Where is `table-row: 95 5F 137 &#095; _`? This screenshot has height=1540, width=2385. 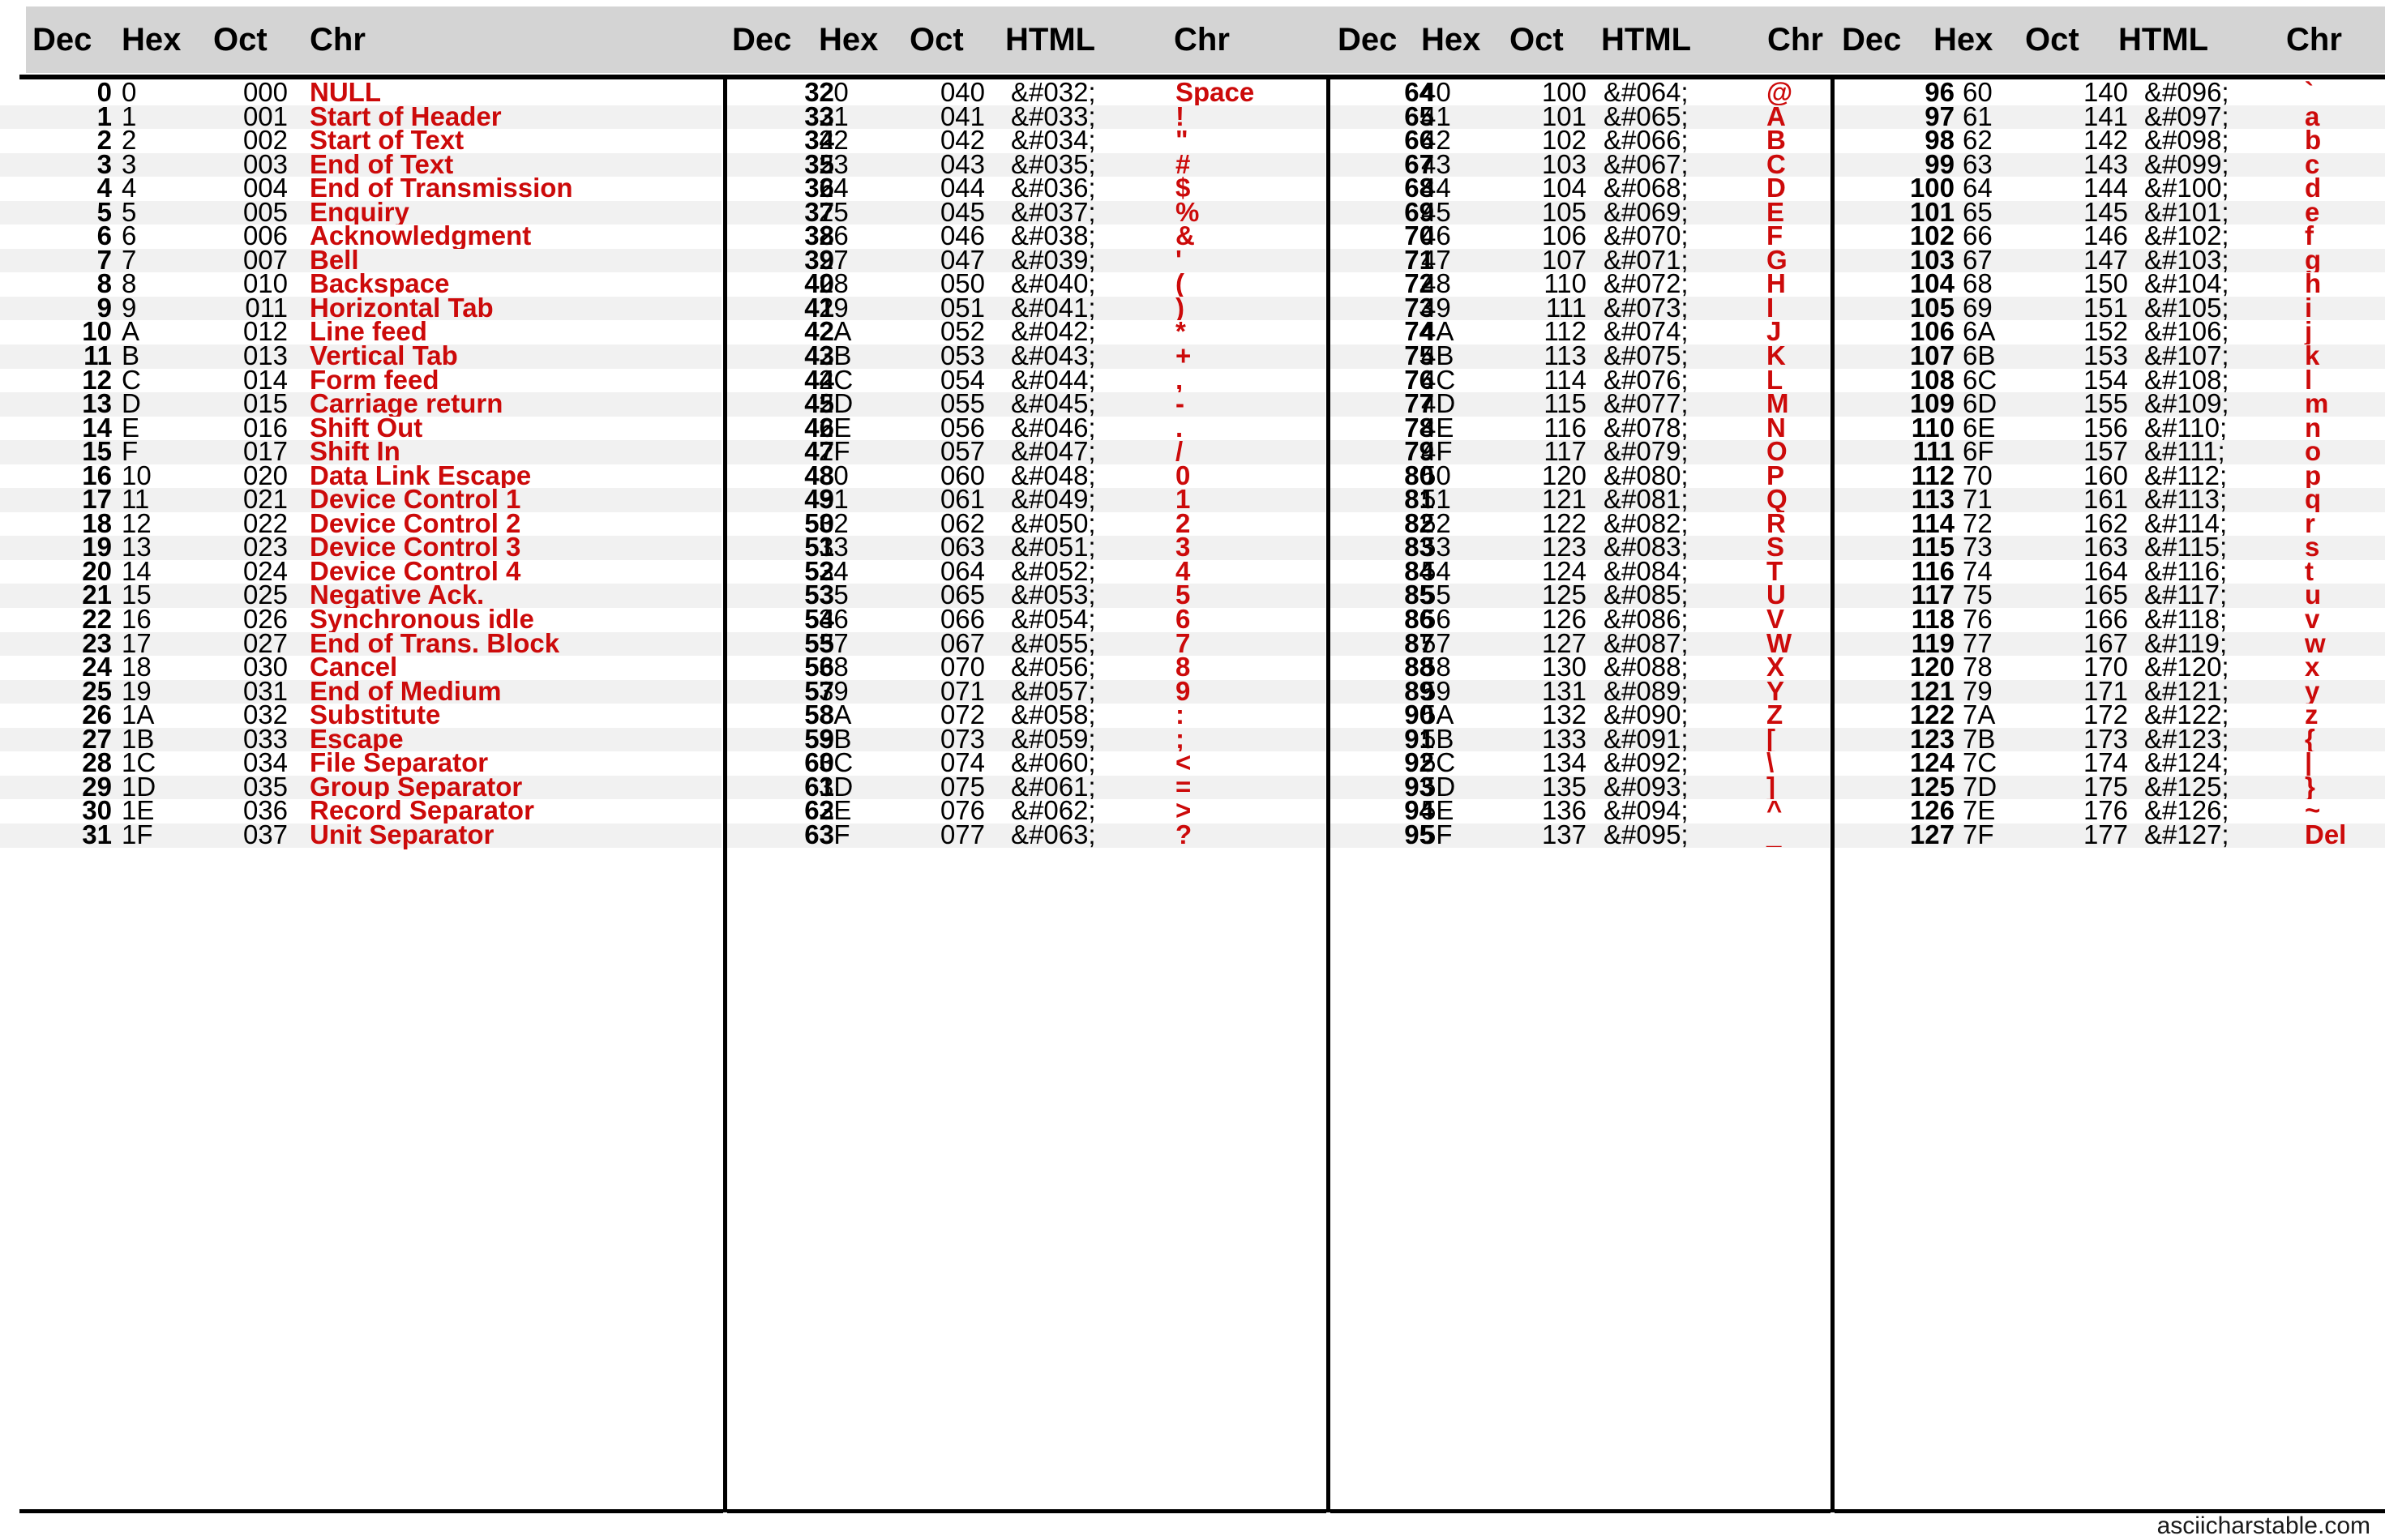
table-row: 95 5F 137 &#095; _ is located at coordinates (1580, 834).